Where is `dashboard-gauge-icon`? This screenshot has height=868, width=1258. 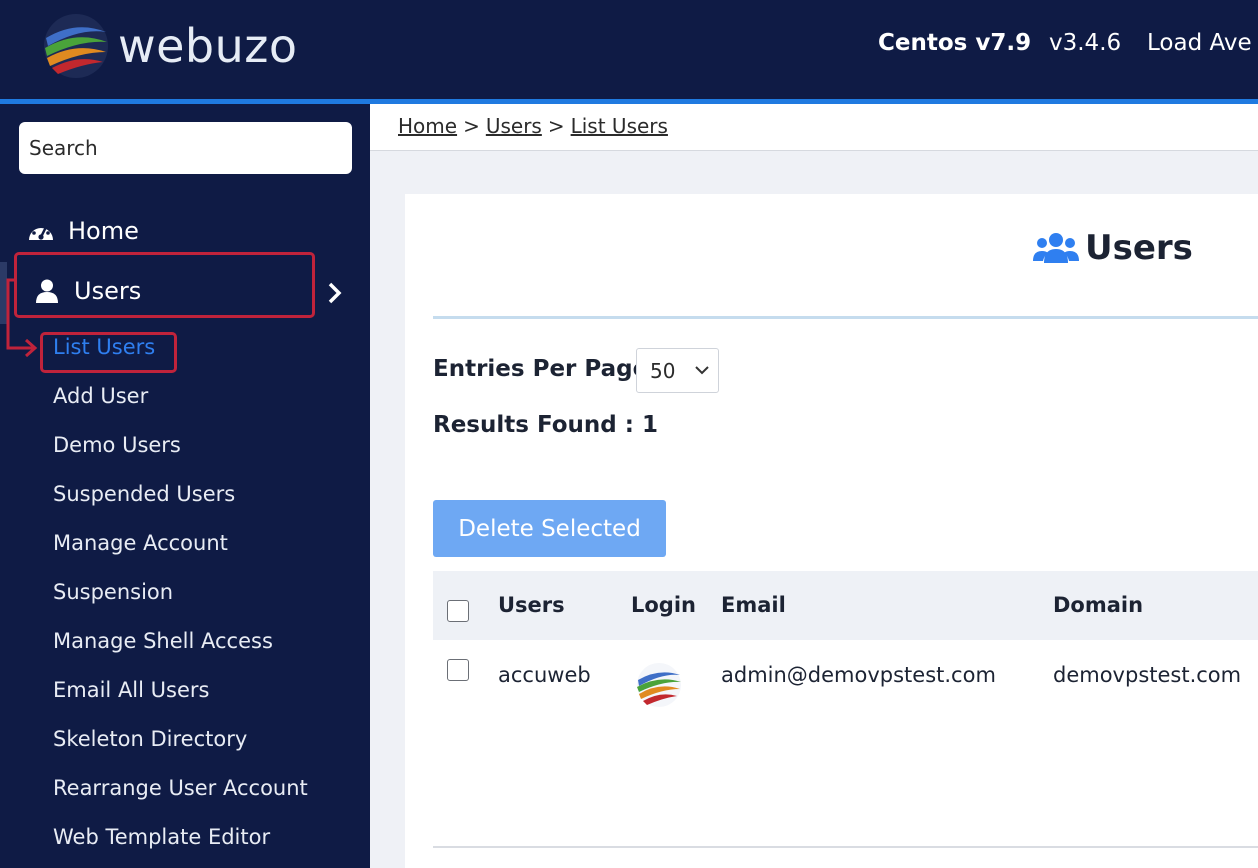
dashboard-gauge-icon is located at coordinates (41, 231).